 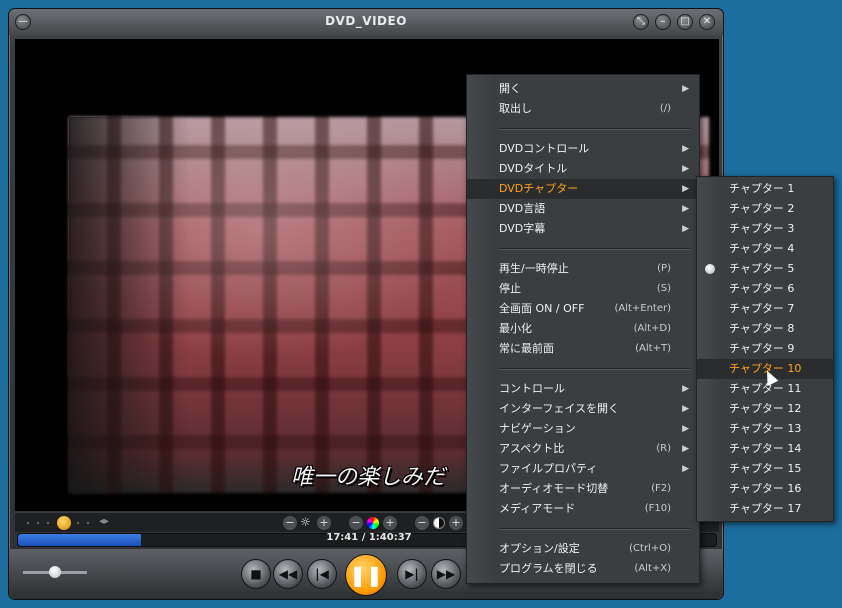 I want to click on next-button: ▶|, so click(x=412, y=574).